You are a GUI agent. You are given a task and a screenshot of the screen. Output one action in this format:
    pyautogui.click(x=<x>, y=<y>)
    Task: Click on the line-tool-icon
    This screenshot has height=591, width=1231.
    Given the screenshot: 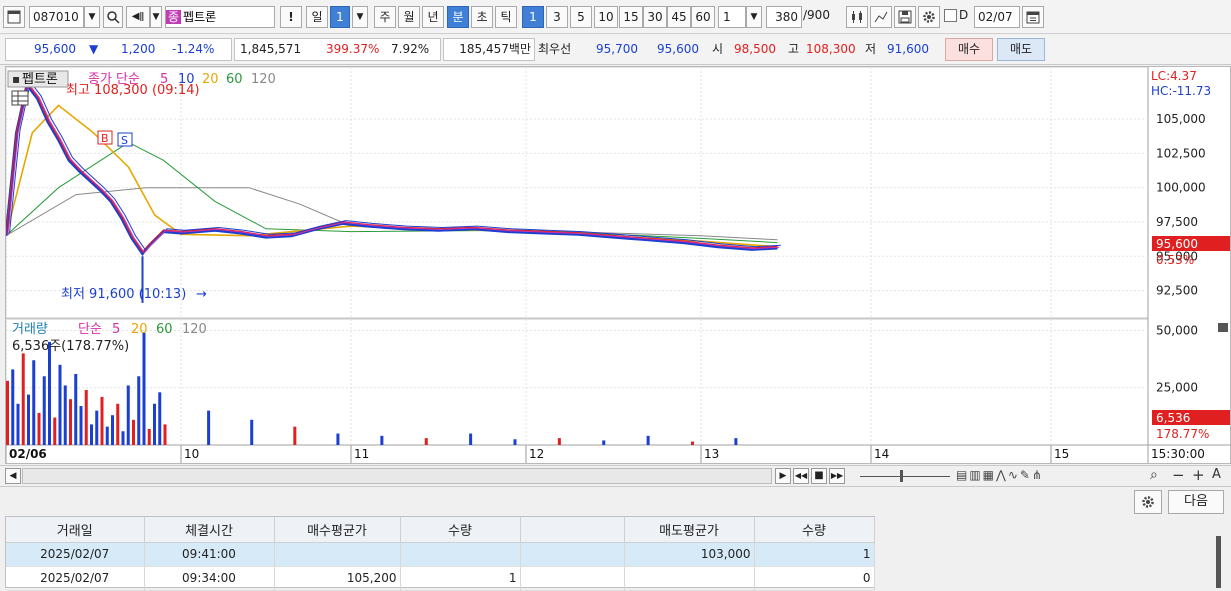 What is the action you would take?
    pyautogui.click(x=881, y=17)
    